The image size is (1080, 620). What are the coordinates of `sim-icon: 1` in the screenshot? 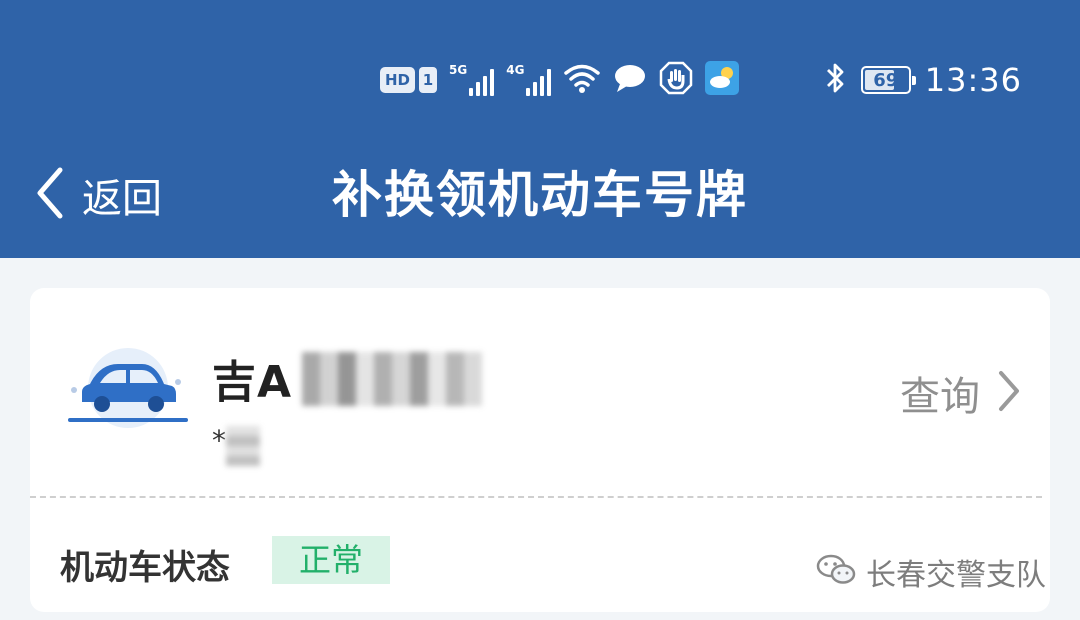 It's located at (428, 80).